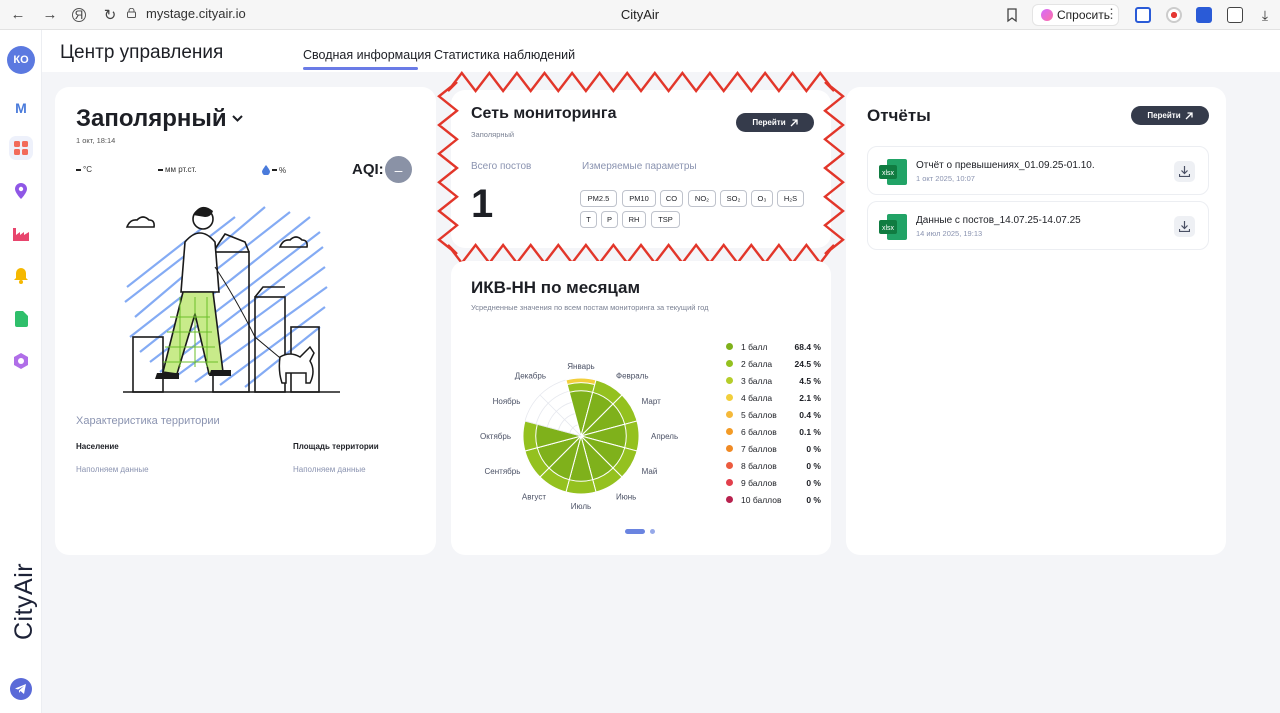 The image size is (1280, 713). Describe the element at coordinates (1235, 15) in the screenshot. I see `bookmarks-panel-icon` at that location.